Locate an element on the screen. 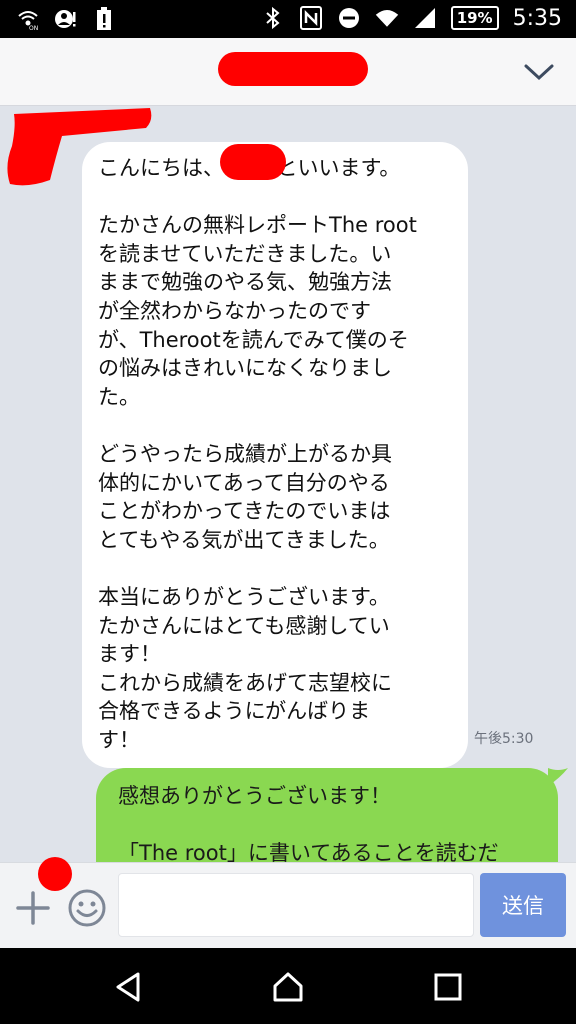 This screenshot has height=1024, width=576. redacted-name is located at coordinates (253, 162).